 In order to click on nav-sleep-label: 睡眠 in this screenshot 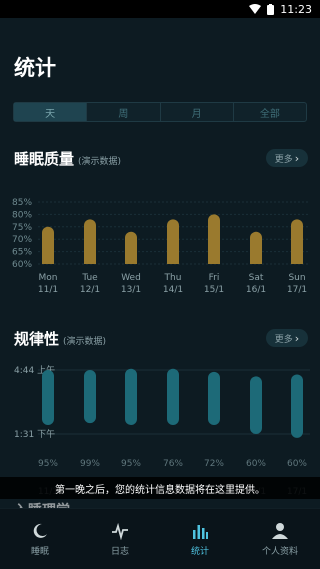, I will do `click(39, 551)`.